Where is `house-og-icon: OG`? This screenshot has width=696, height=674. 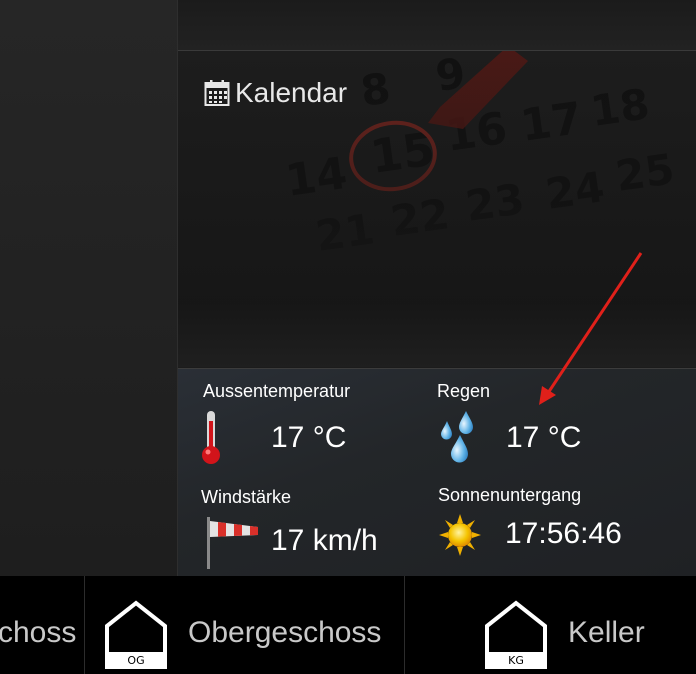 house-og-icon: OG is located at coordinates (136, 635).